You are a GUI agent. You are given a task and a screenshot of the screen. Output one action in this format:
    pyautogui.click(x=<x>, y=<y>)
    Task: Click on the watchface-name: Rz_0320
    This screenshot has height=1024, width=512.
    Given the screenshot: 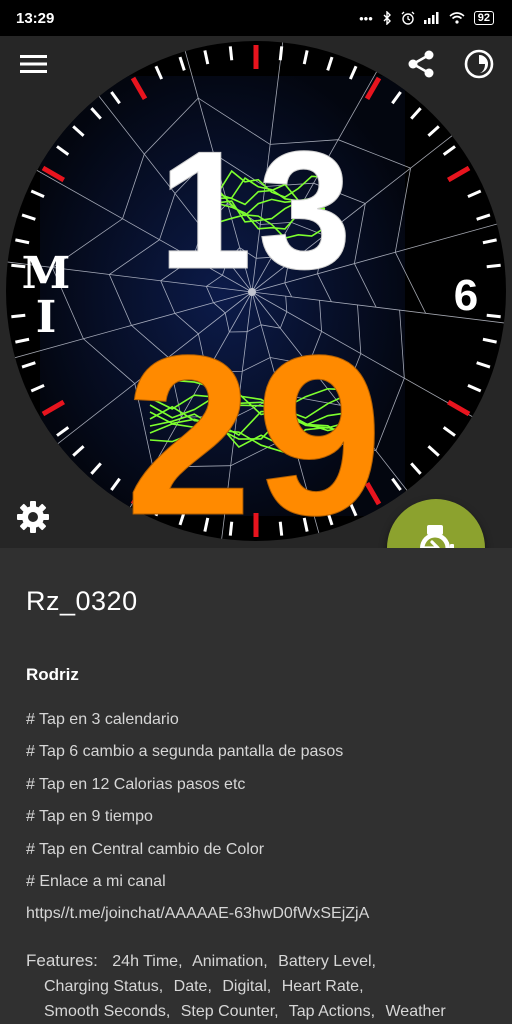 What is the action you would take?
    pyautogui.click(x=82, y=601)
    